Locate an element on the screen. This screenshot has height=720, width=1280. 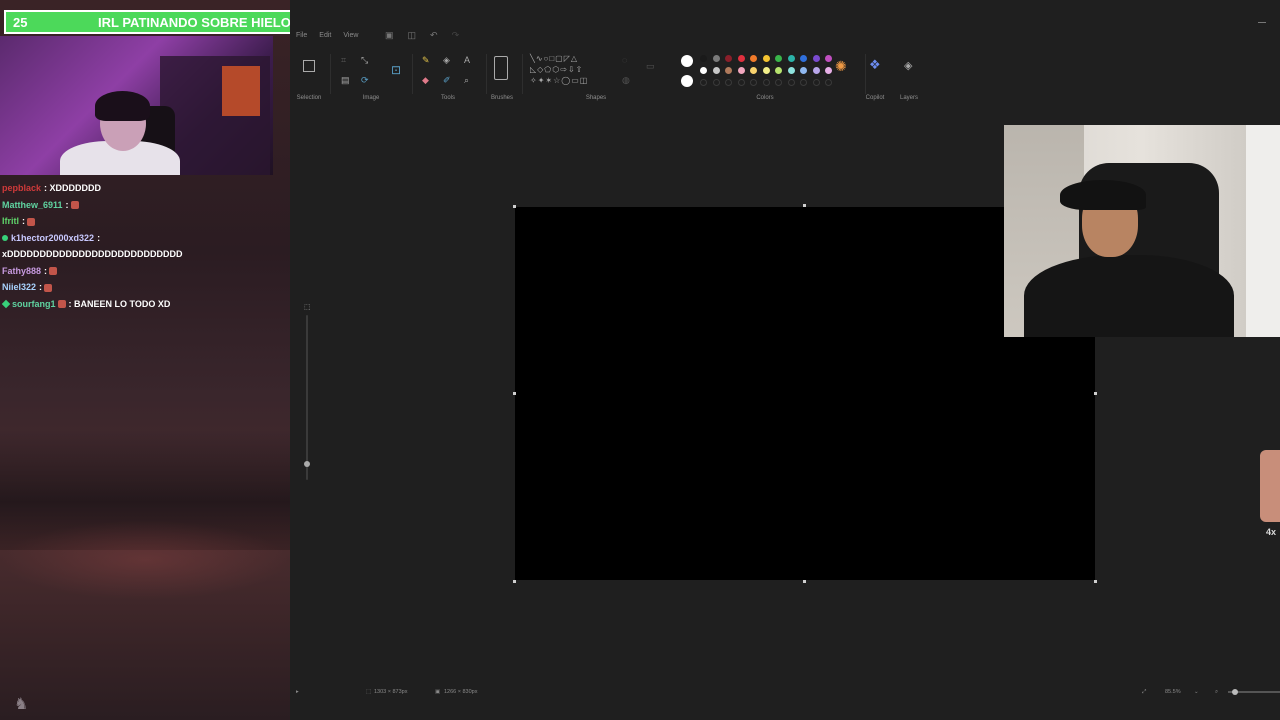
canvas-size-icon: ▣ is located at coordinates (438, 692).